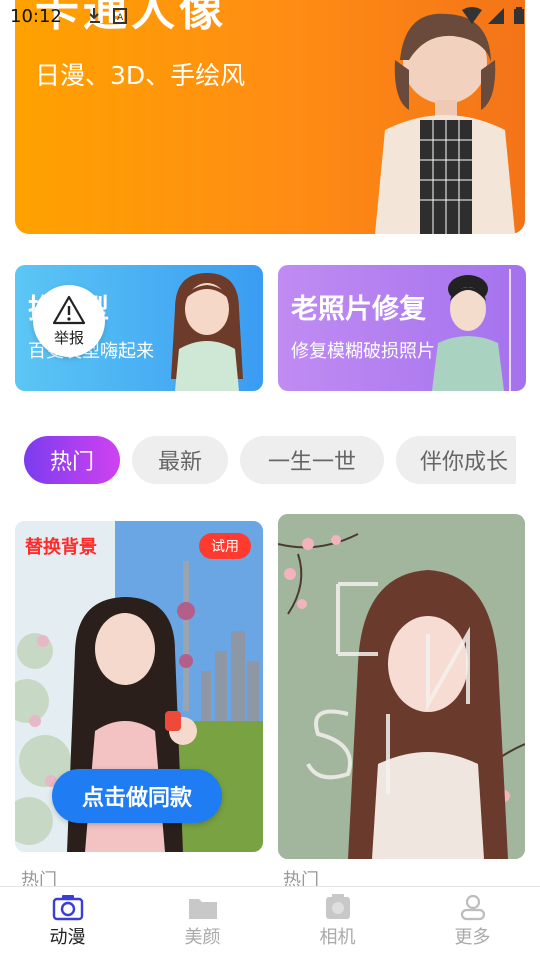 Image resolution: width=540 pixels, height=961 pixels. Describe the element at coordinates (337, 906) in the screenshot. I see `camera-square-icon` at that location.